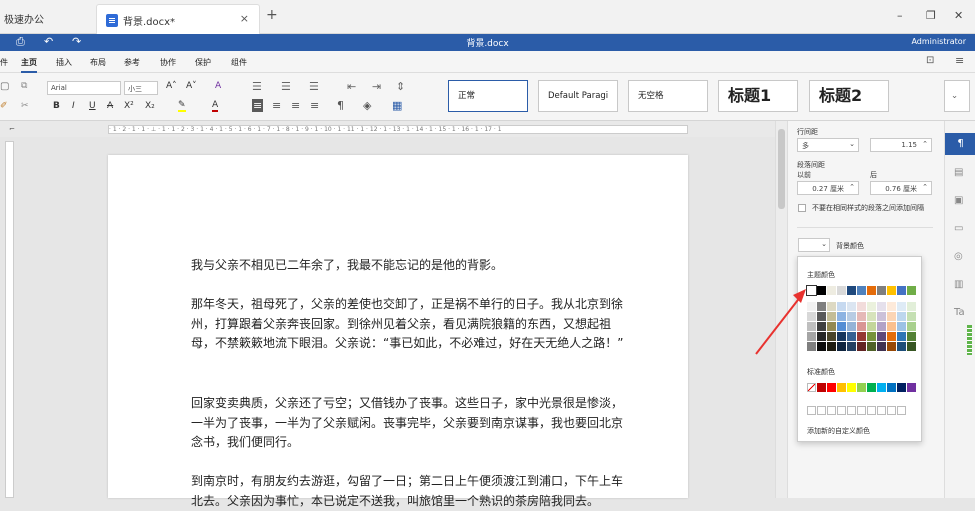  Describe the element at coordinates (799, 296) in the screenshot. I see `arrow-head` at that location.